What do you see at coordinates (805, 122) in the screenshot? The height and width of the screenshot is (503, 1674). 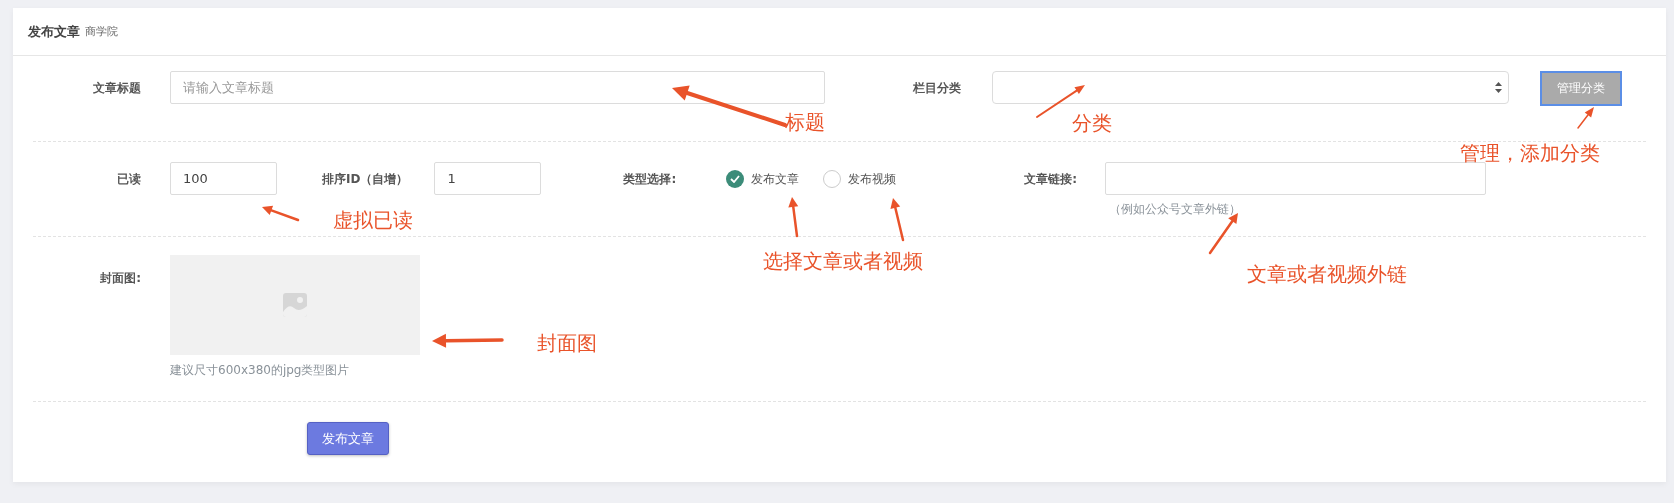 I see `annotation-text: 标题` at bounding box center [805, 122].